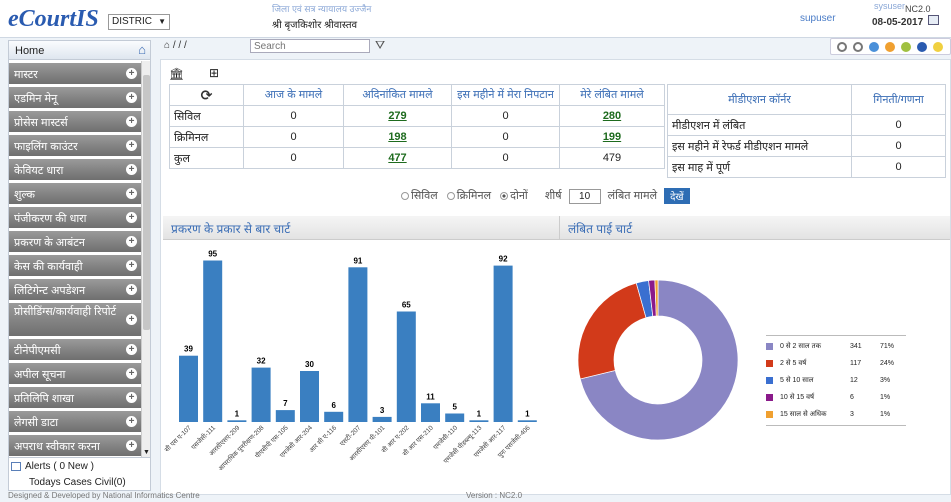 Image resolution: width=951 pixels, height=502 pixels. I want to click on scroll-down-icon: ▼, so click(146, 452).